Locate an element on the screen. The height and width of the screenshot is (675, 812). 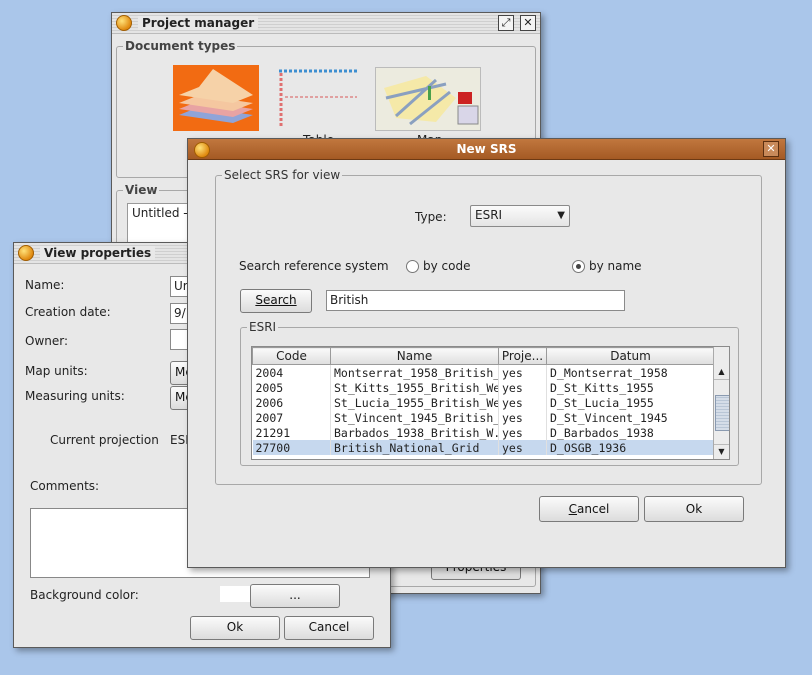
by-name-radio is located at coordinates (578, 266).